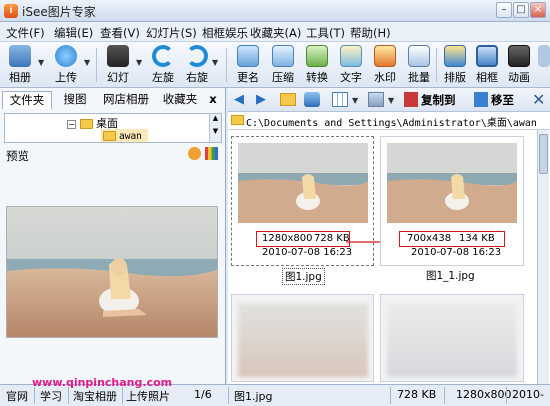  I want to click on toolbar-text-button: 文字, so click(351, 65).